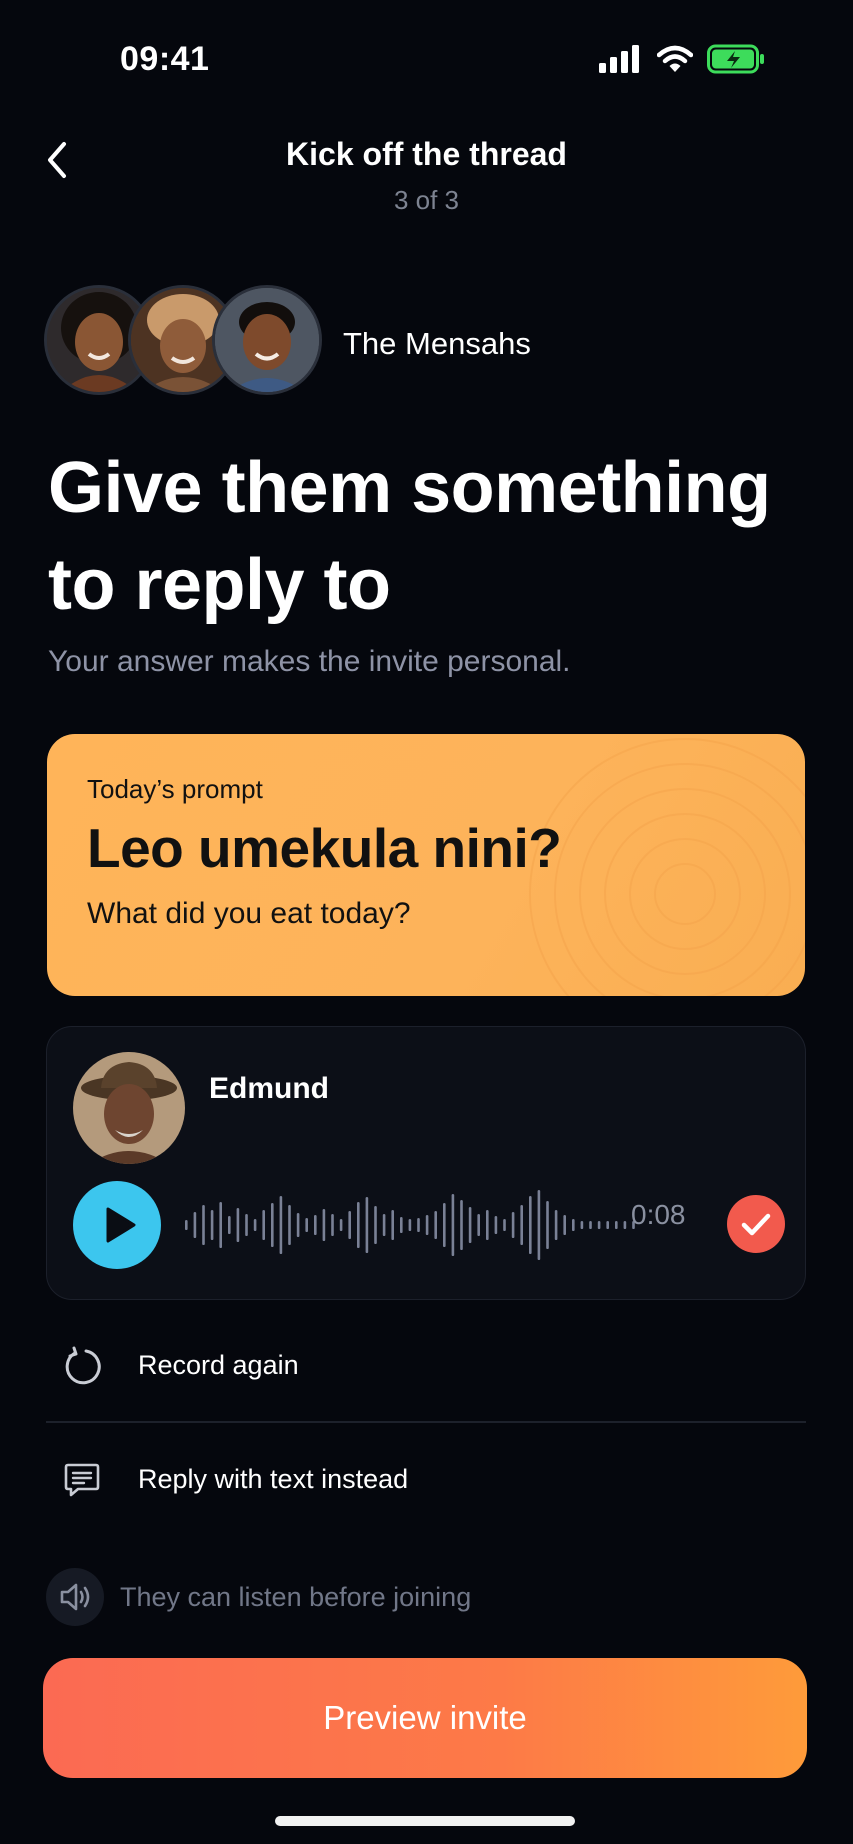 The height and width of the screenshot is (1844, 853). What do you see at coordinates (184, 340) in the screenshot?
I see `group-avatars` at bounding box center [184, 340].